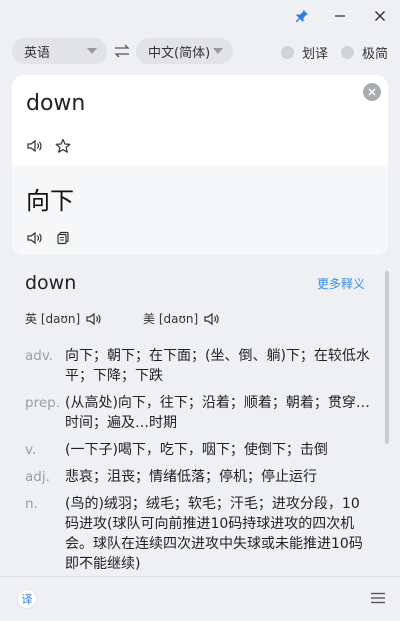 This screenshot has height=621, width=400. What do you see at coordinates (31, 504) in the screenshot?
I see `part-of-speech: n.` at bounding box center [31, 504].